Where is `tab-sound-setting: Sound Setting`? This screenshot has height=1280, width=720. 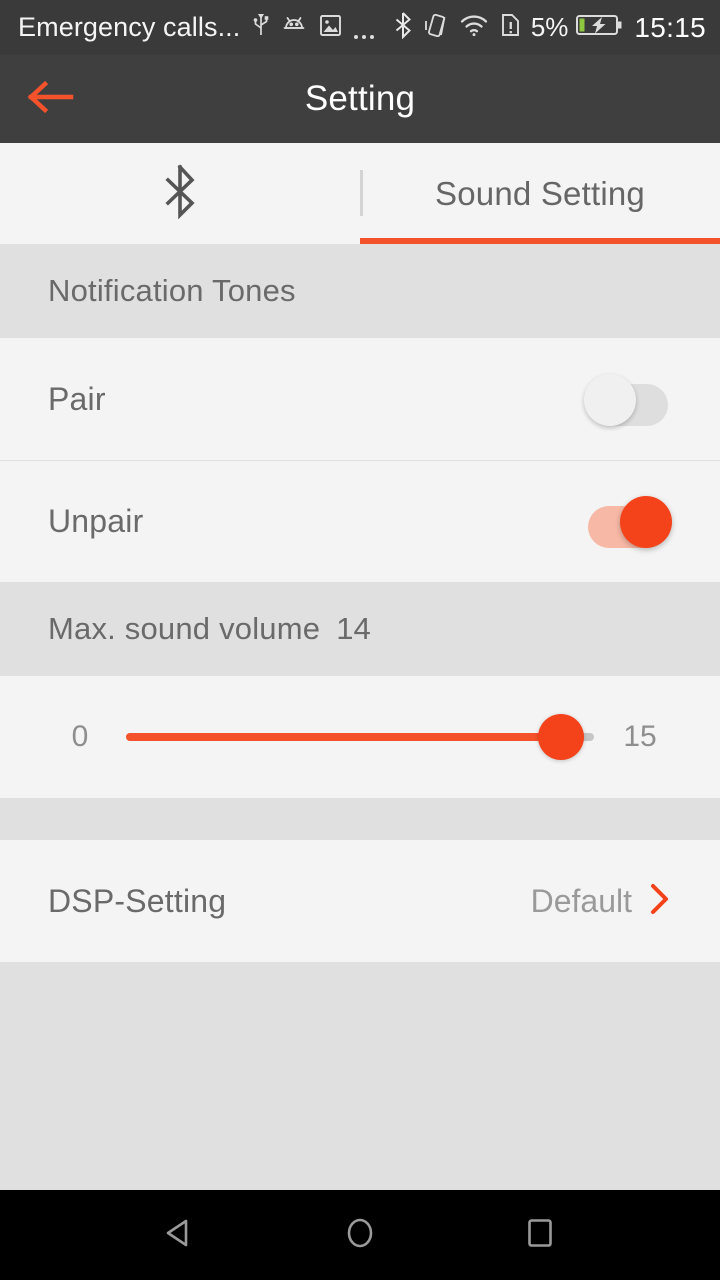 tab-sound-setting: Sound Setting is located at coordinates (540, 193).